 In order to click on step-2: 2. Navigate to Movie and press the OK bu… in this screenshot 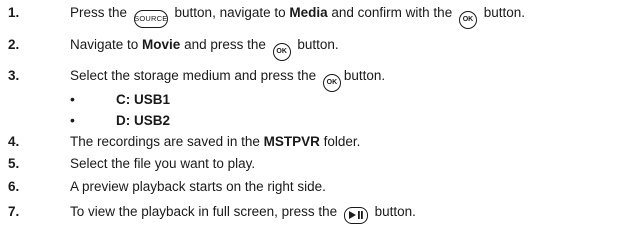, I will do `click(318, 47)`.